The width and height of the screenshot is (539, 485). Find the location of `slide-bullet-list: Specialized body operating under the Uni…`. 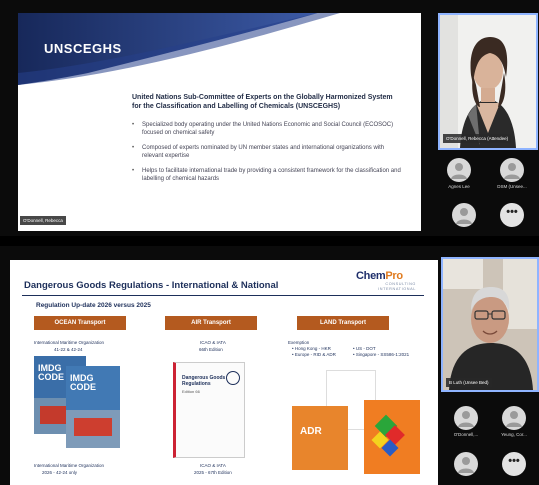

slide-bullet-list: Specialized body operating under the Uni… is located at coordinates (267, 155).